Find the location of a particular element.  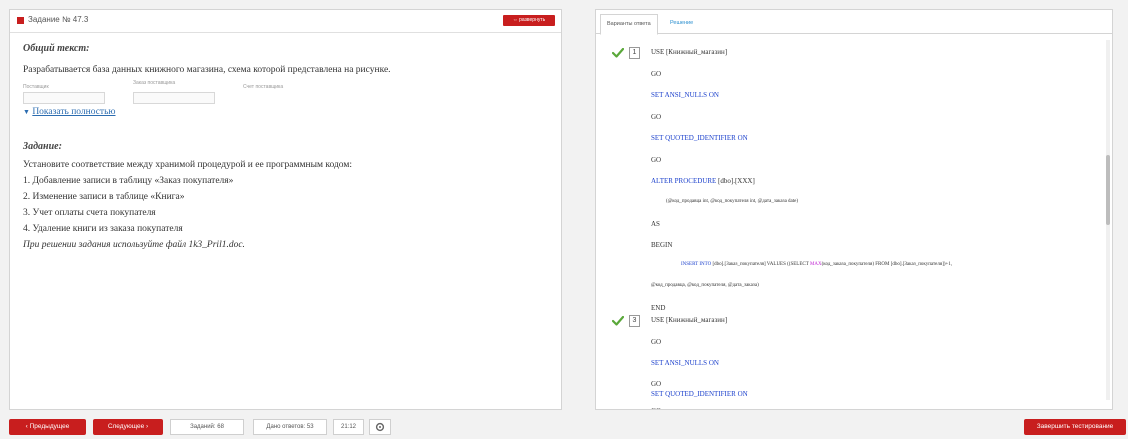

code-text: [dbo].[Заказ_покупателя] VALUES ((SELECT is located at coordinates (760, 264).